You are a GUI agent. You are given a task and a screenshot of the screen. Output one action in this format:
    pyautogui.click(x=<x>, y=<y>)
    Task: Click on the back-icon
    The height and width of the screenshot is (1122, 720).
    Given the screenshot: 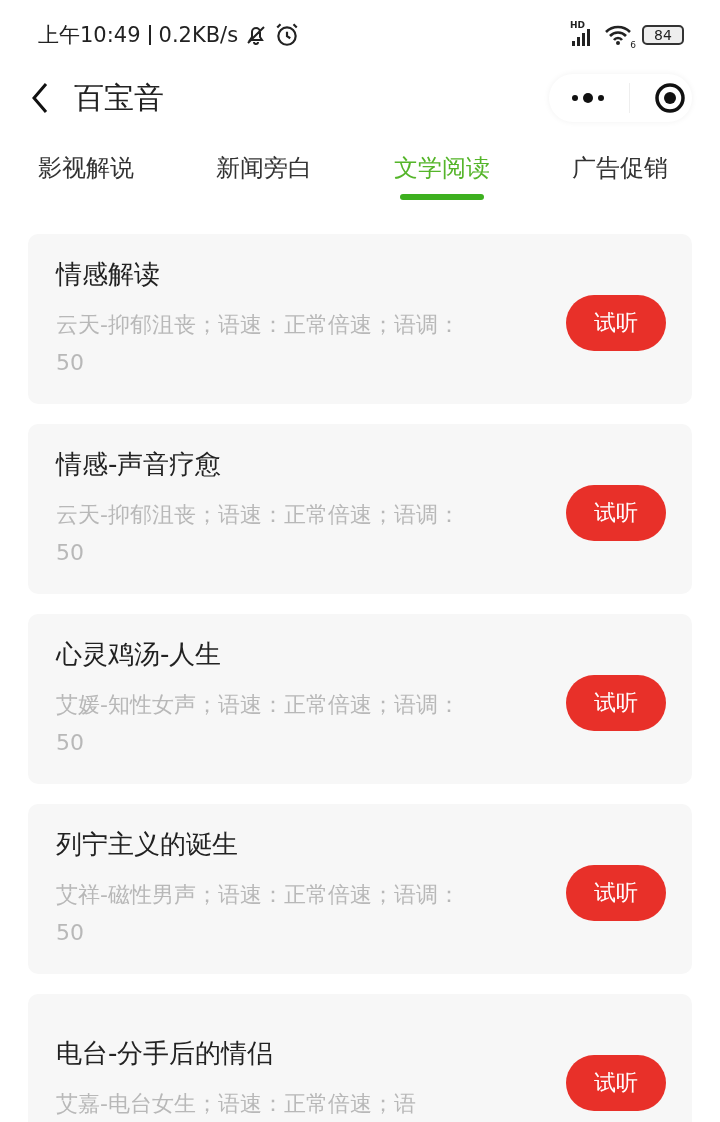 What is the action you would take?
    pyautogui.click(x=40, y=98)
    